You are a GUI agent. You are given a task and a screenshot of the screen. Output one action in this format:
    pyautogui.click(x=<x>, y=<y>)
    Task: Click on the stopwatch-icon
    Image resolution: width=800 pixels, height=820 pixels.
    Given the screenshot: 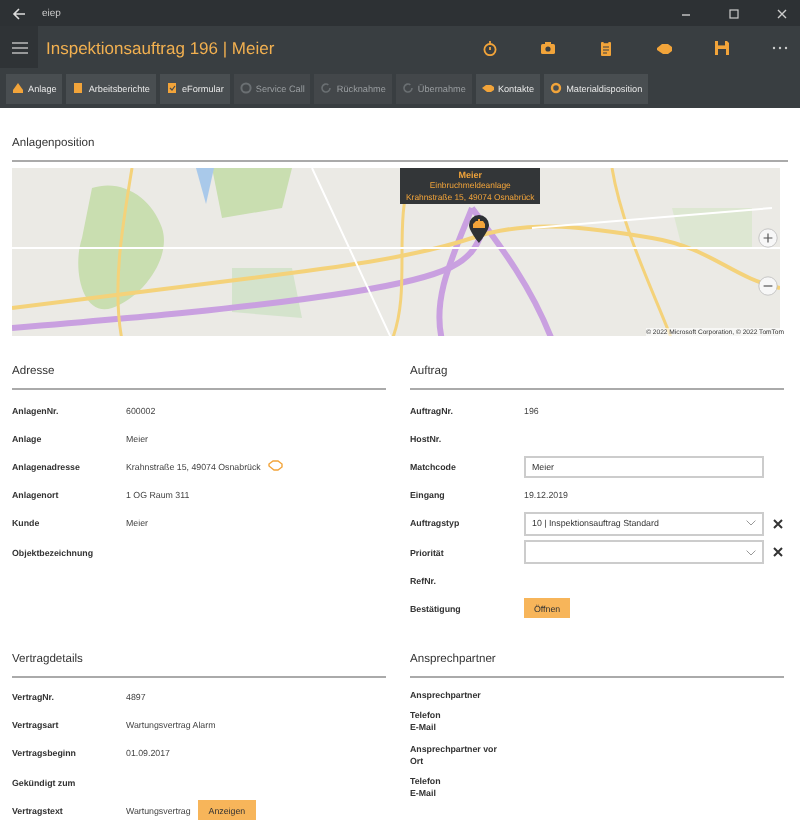 What is the action you would take?
    pyautogui.click(x=490, y=47)
    